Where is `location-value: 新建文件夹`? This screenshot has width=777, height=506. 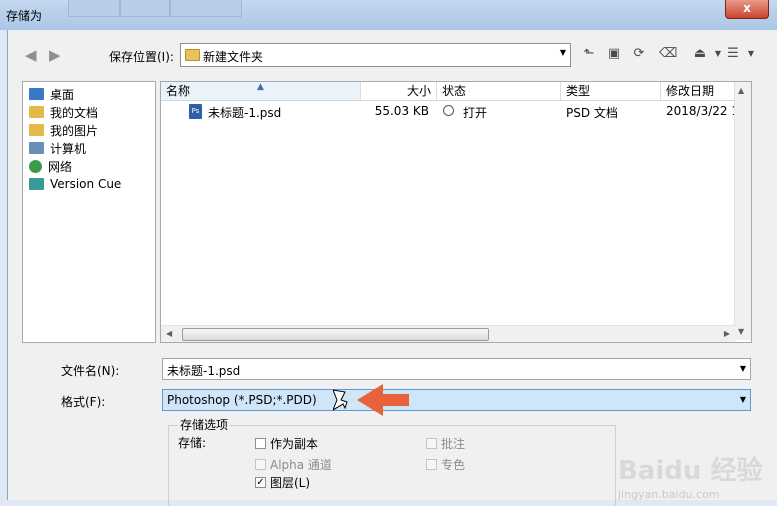 location-value: 新建文件夹 is located at coordinates (233, 57).